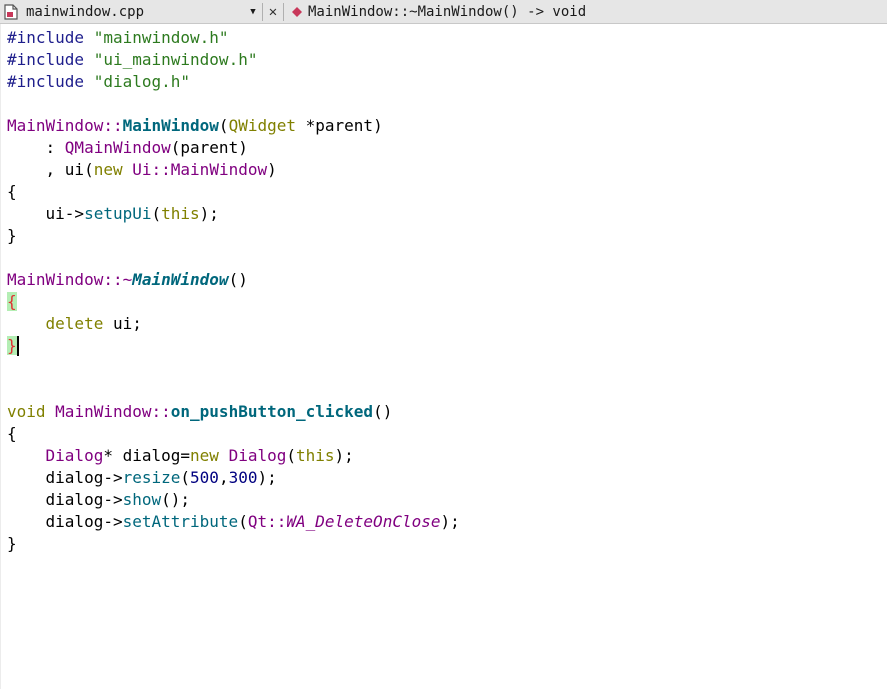 Image resolution: width=887 pixels, height=689 pixels. Describe the element at coordinates (127, 147) in the screenshot. I see `code-line-6: : QMainWindow(parent)` at that location.